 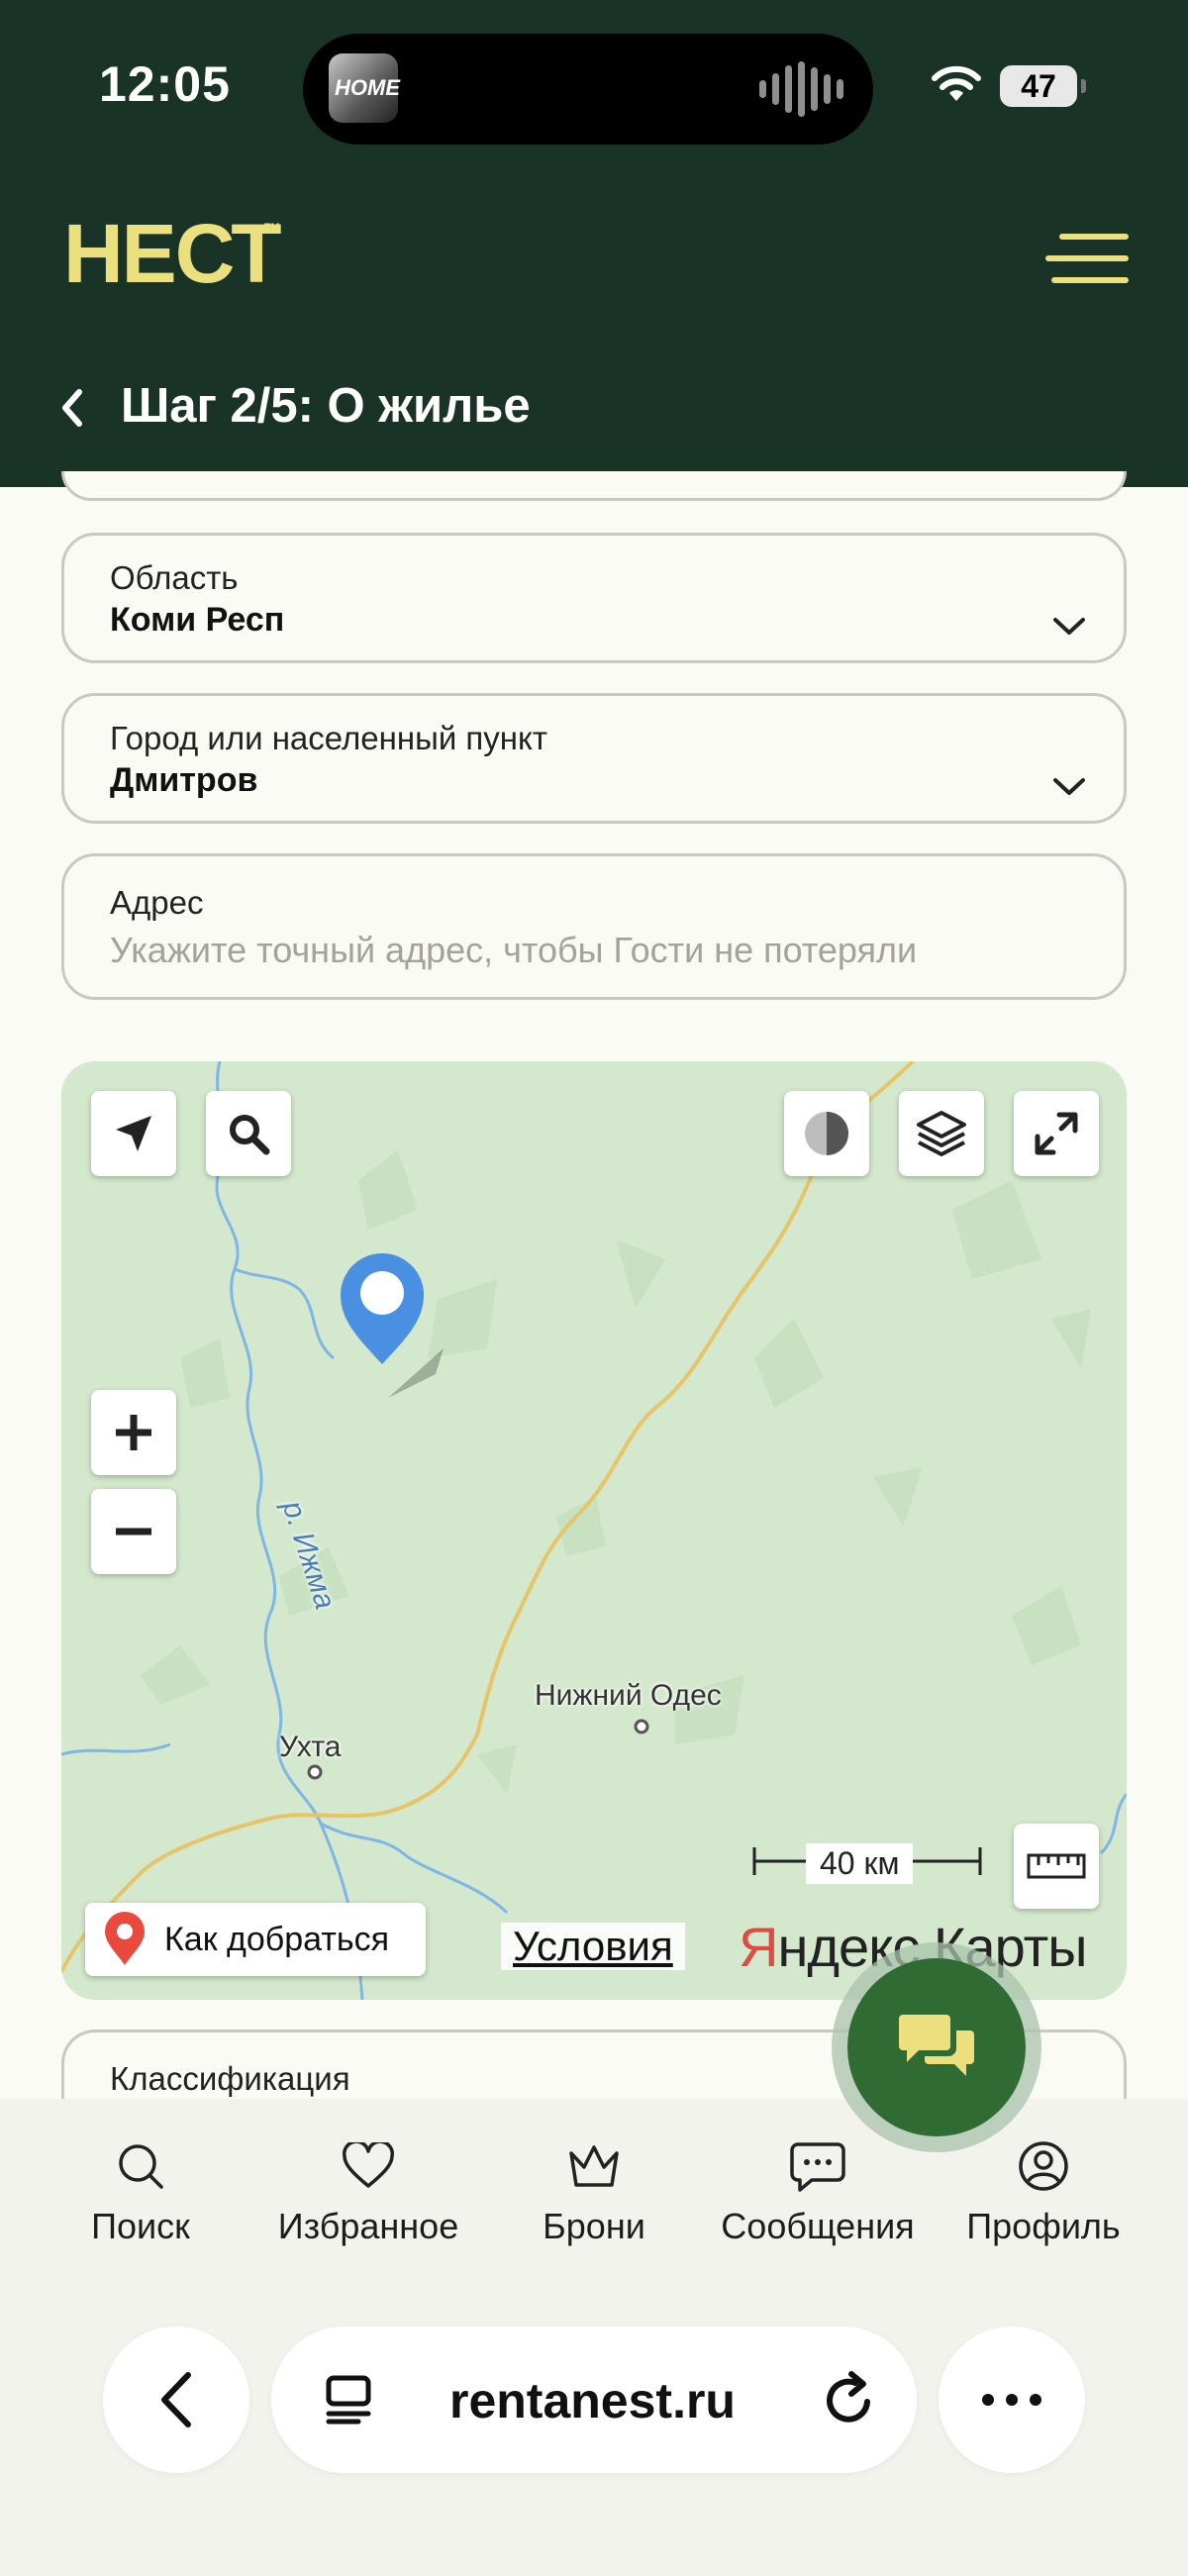 I want to click on app-logo: НЕСТ, so click(x=172, y=254).